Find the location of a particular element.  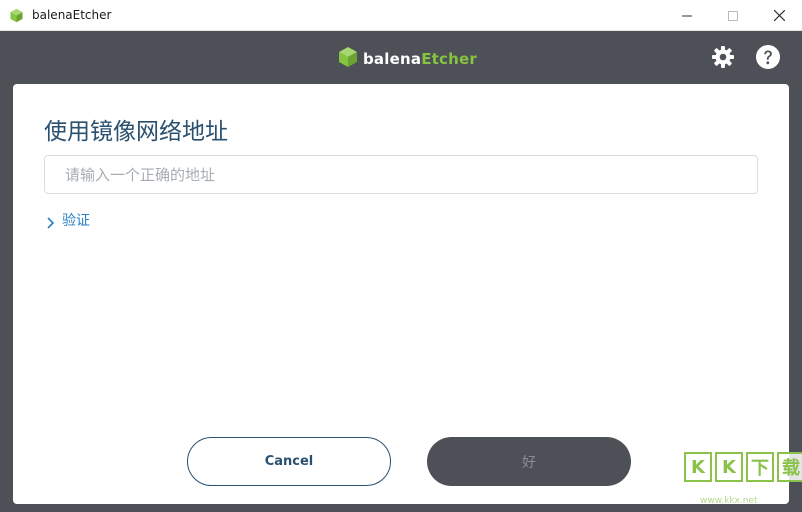

watermark: K K 下 载 is located at coordinates (743, 467).